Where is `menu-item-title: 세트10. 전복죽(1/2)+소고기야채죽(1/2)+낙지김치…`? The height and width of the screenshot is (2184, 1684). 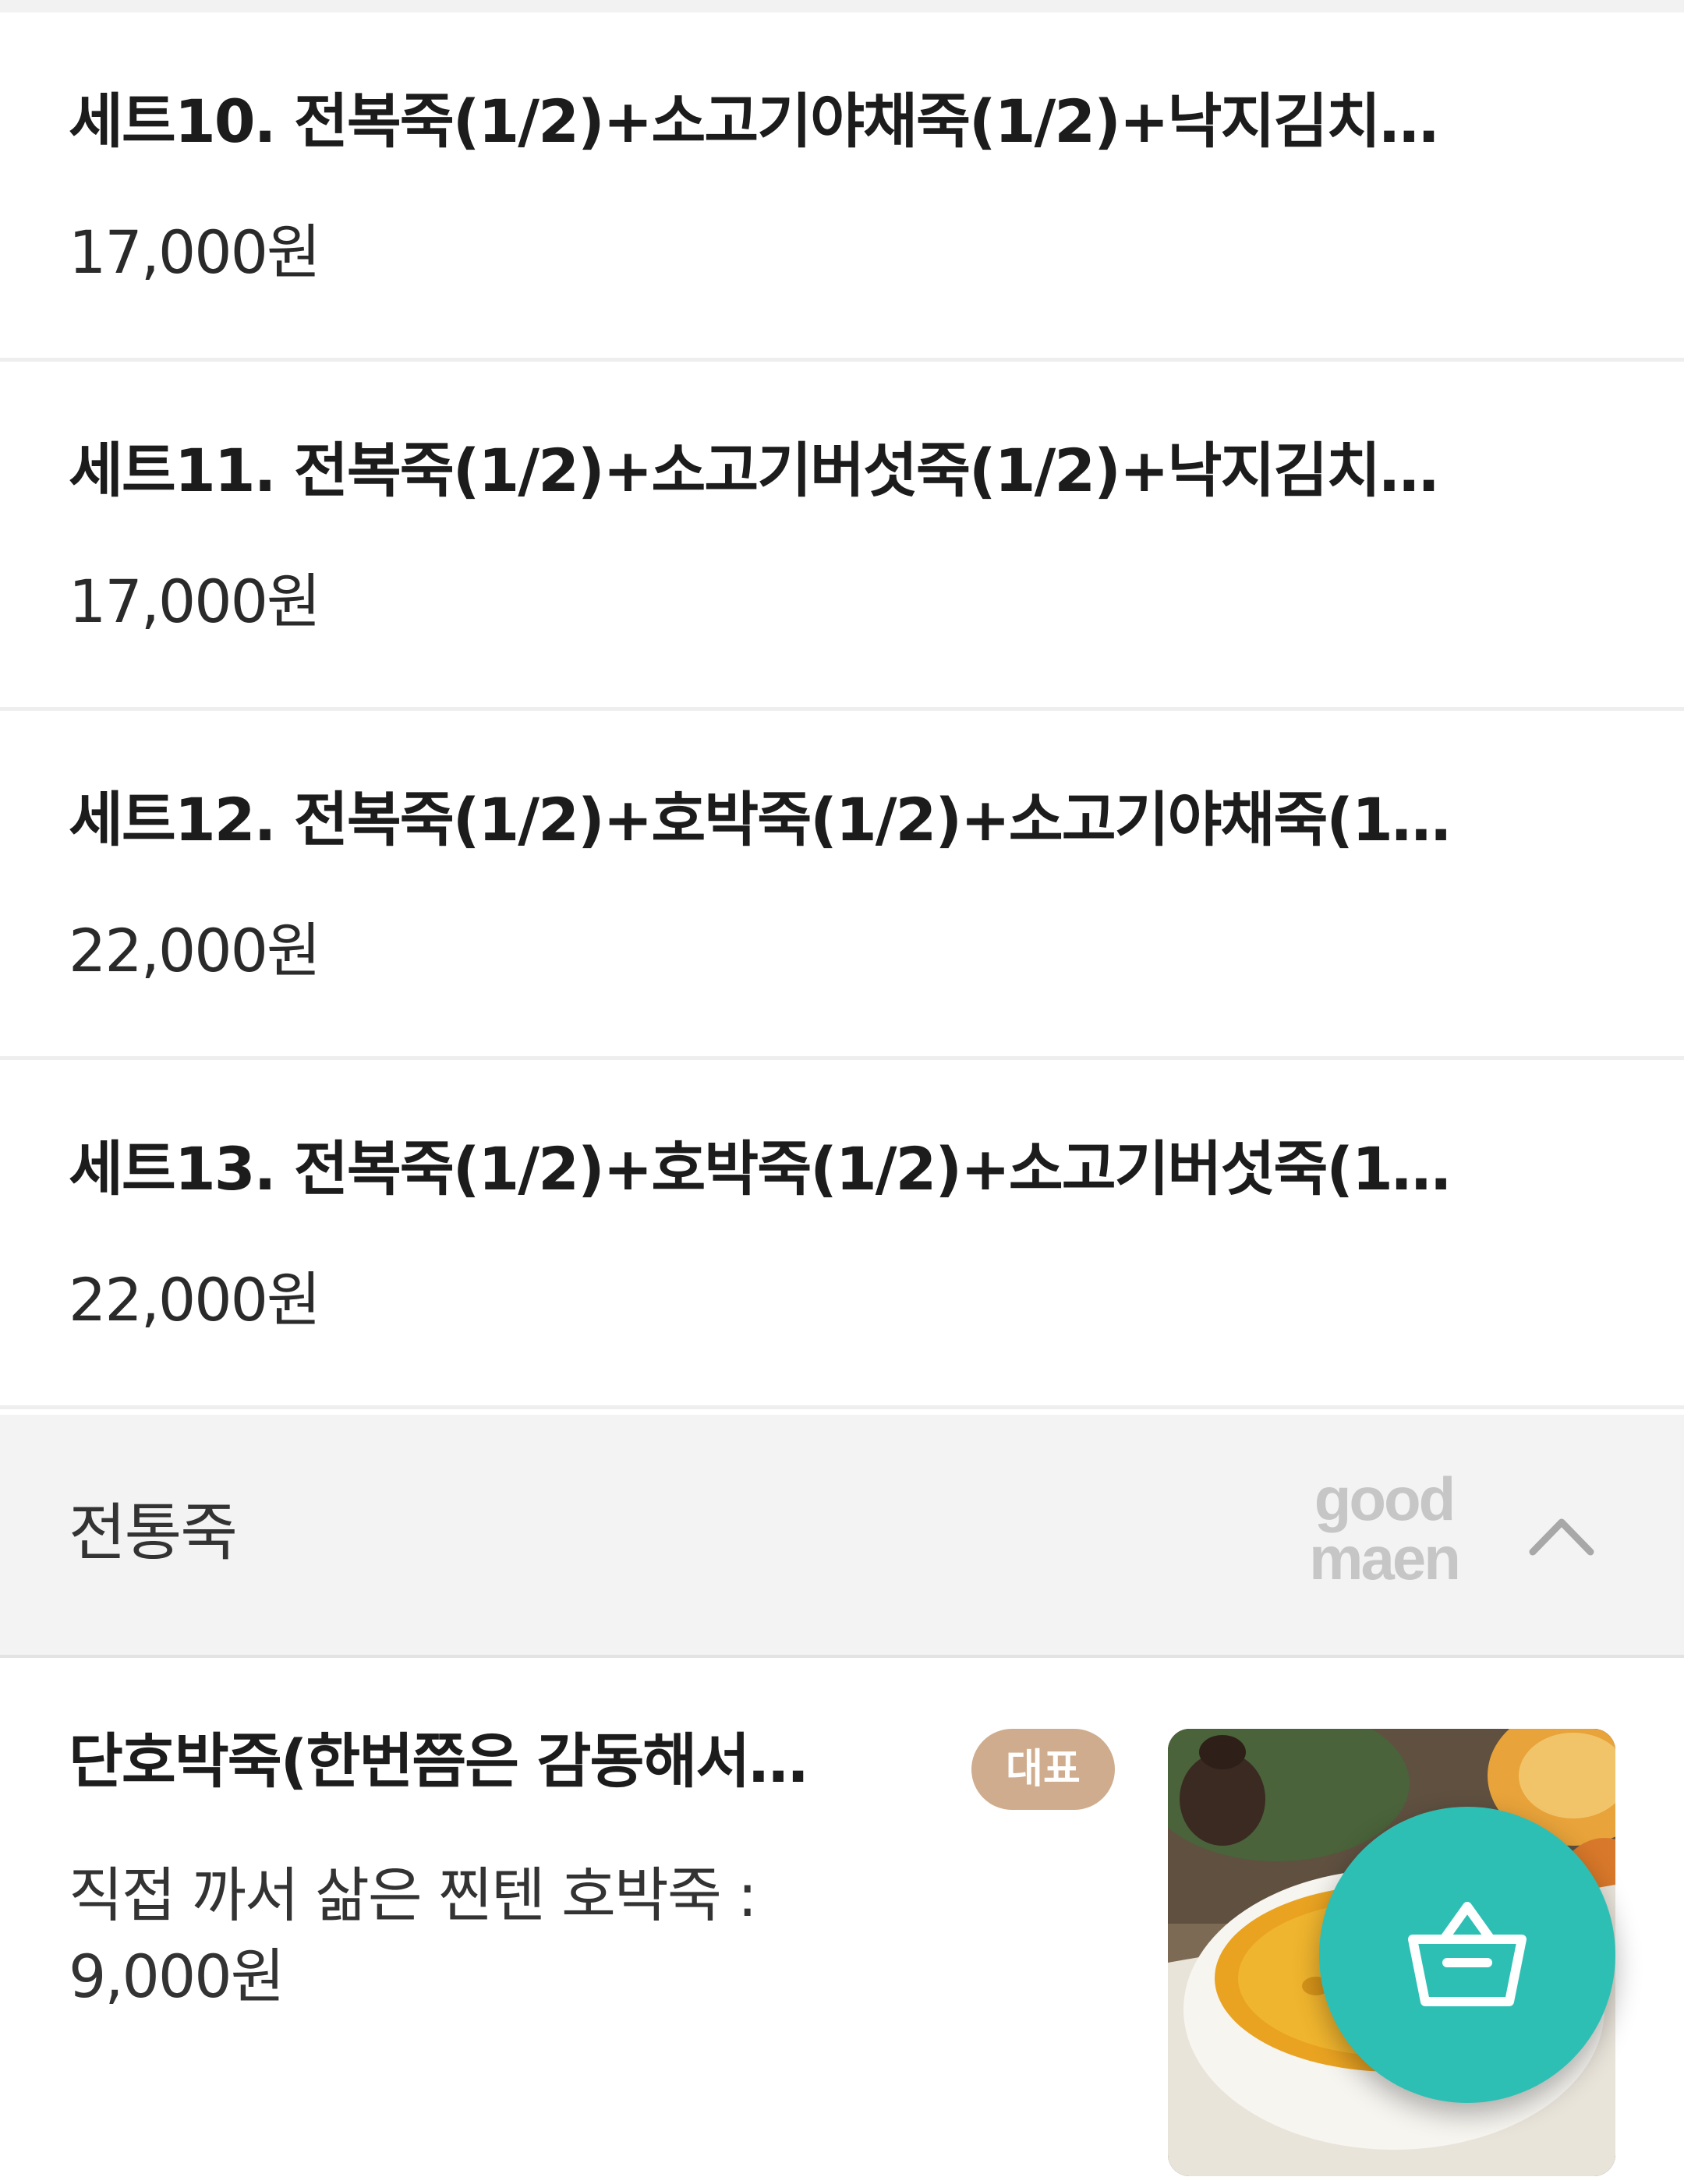 menu-item-title: 세트10. 전복죽(1/2)+소고기야채죽(1/2)+낙지김치… is located at coordinates (753, 121).